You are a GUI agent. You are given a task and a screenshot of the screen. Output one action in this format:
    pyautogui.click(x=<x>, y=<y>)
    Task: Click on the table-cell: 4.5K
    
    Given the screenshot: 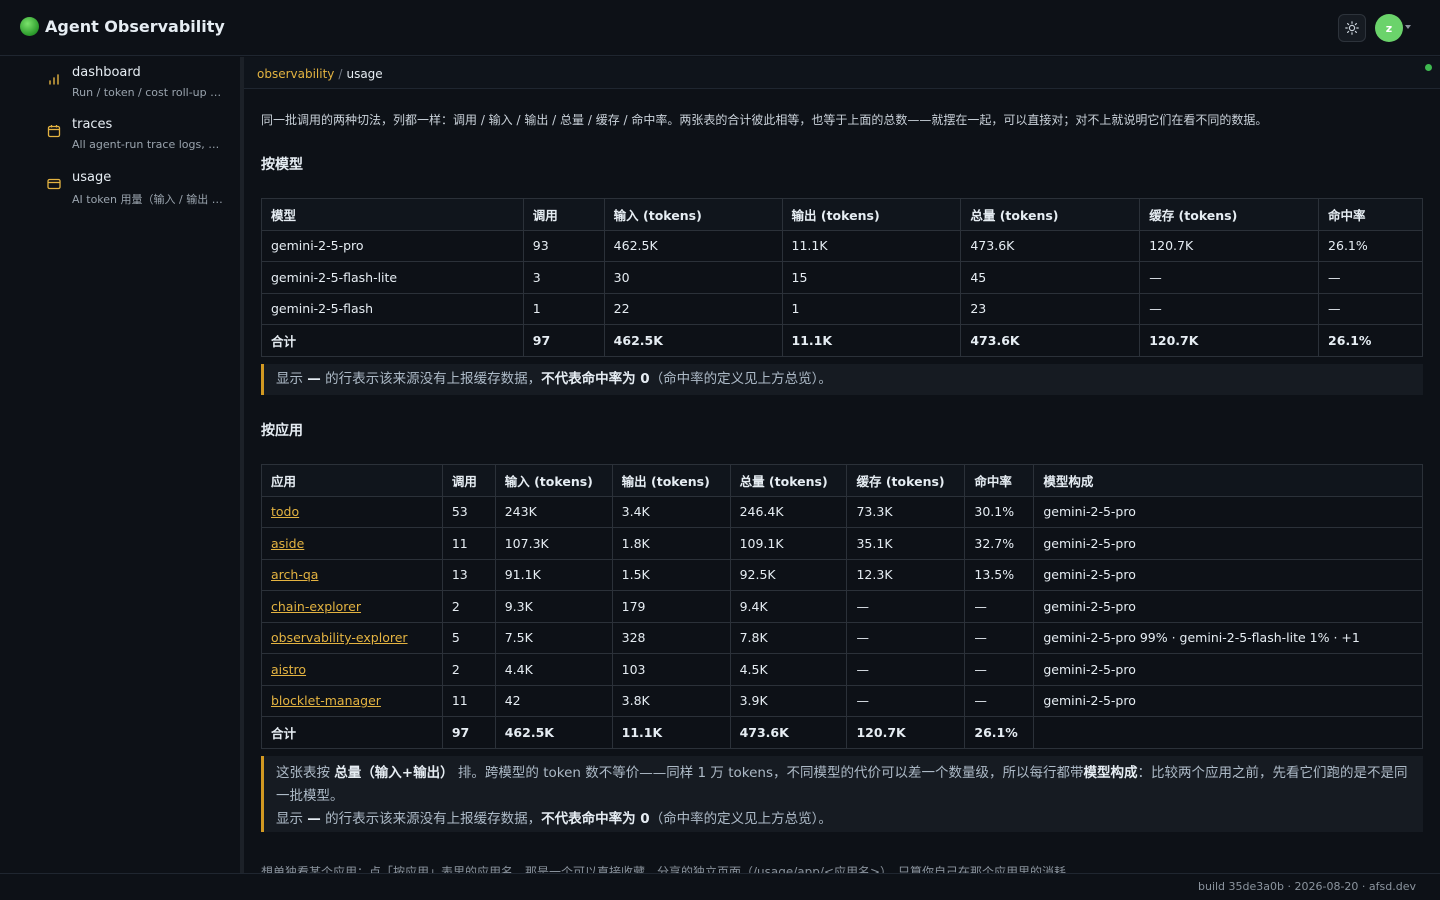 What is the action you would take?
    pyautogui.click(x=788, y=669)
    